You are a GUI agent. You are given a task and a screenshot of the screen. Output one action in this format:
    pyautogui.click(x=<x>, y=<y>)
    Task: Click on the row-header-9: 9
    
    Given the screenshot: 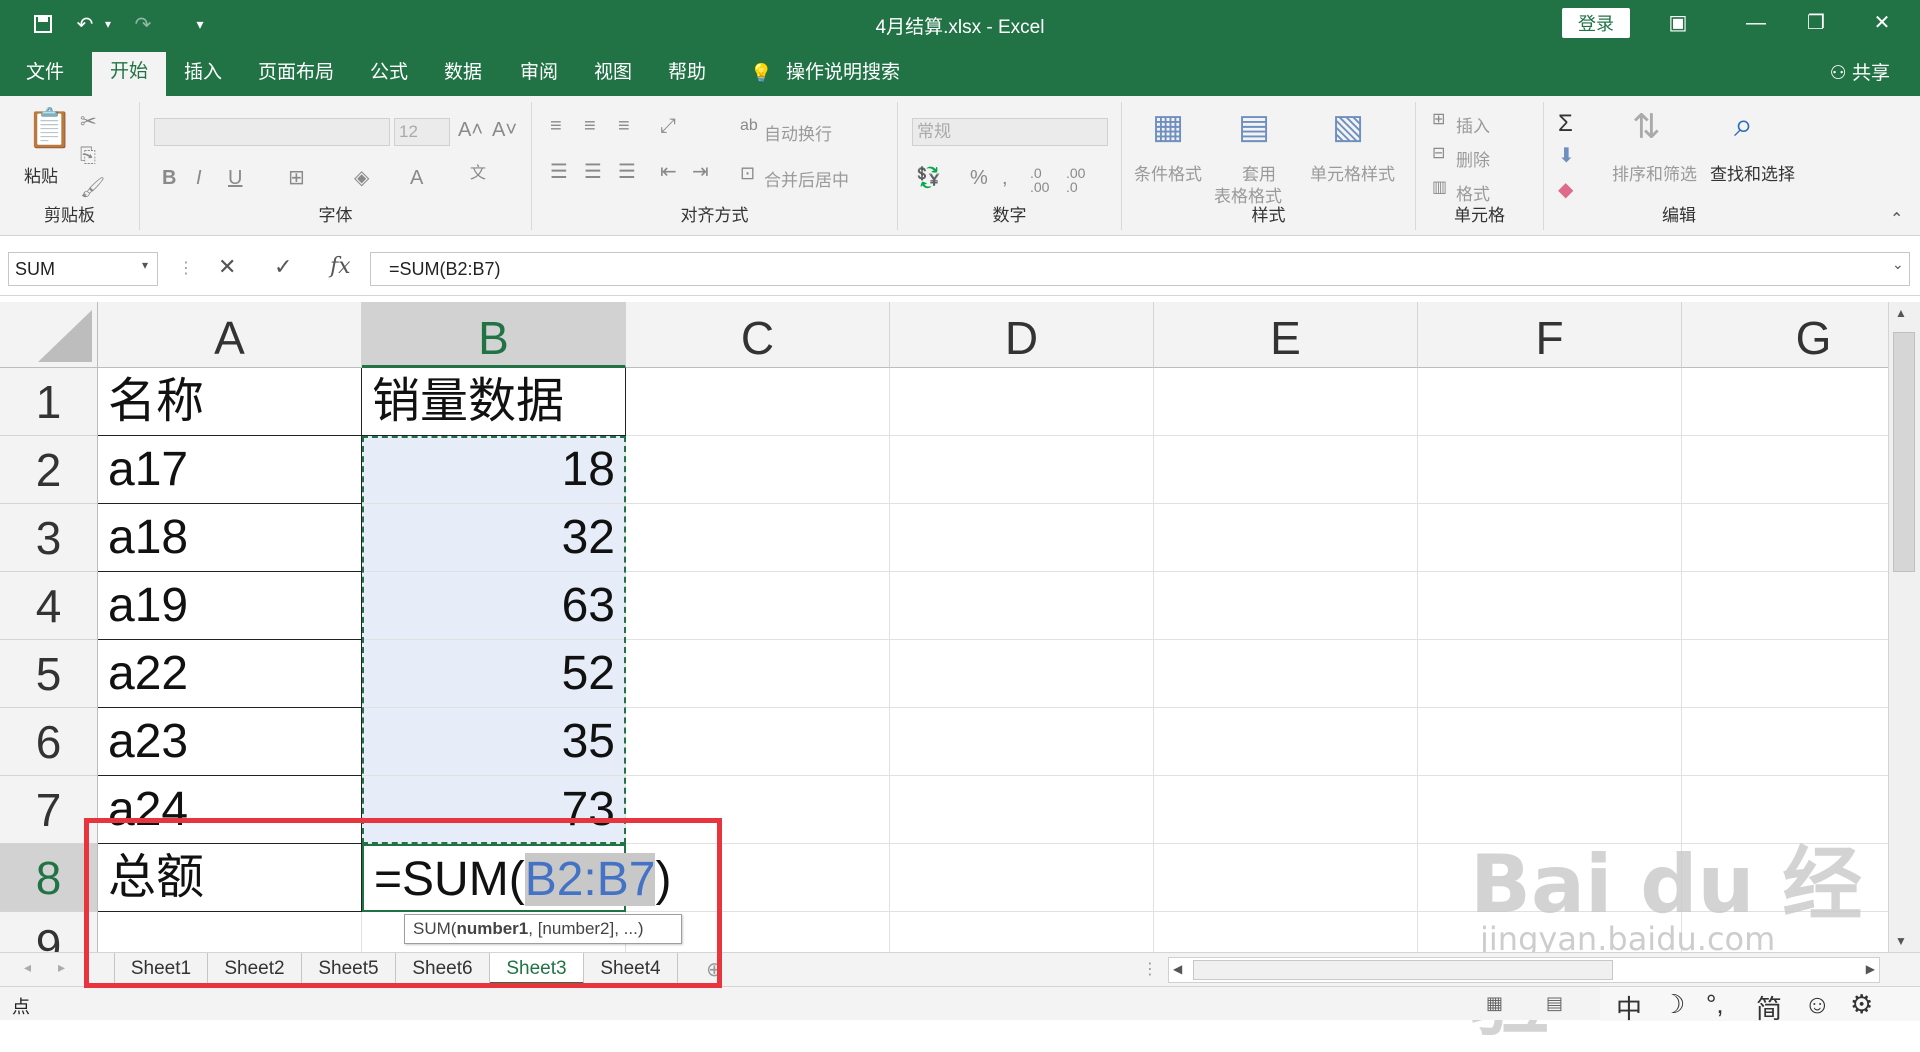 What is the action you would take?
    pyautogui.click(x=49, y=932)
    